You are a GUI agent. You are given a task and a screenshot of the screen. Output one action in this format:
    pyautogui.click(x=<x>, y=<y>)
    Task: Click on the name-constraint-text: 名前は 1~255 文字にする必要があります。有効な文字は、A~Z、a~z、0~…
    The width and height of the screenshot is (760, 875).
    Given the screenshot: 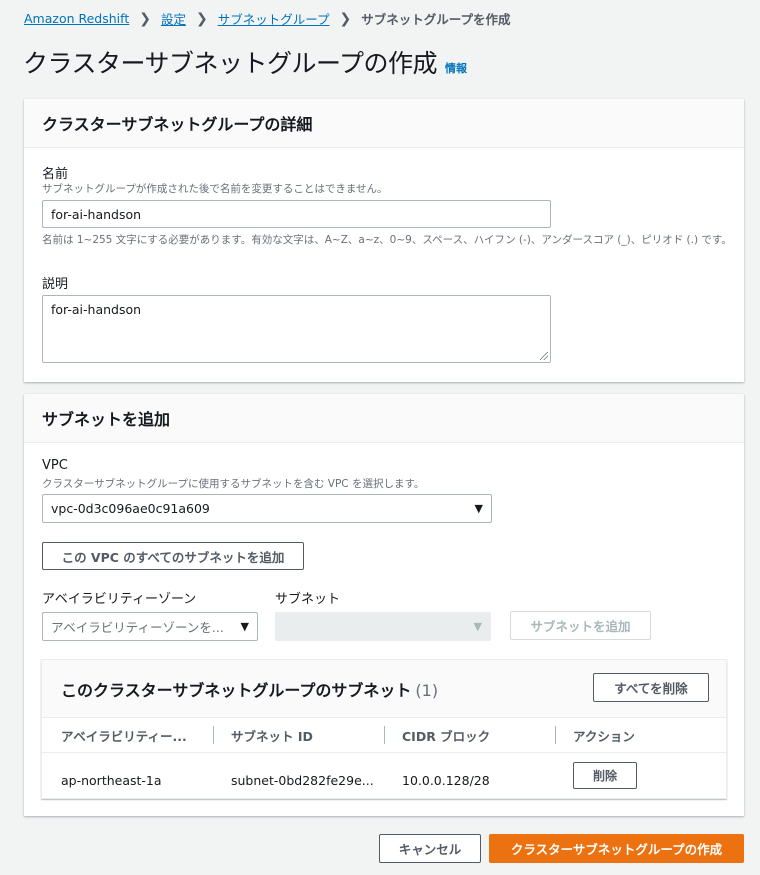 What is the action you would take?
    pyautogui.click(x=387, y=240)
    